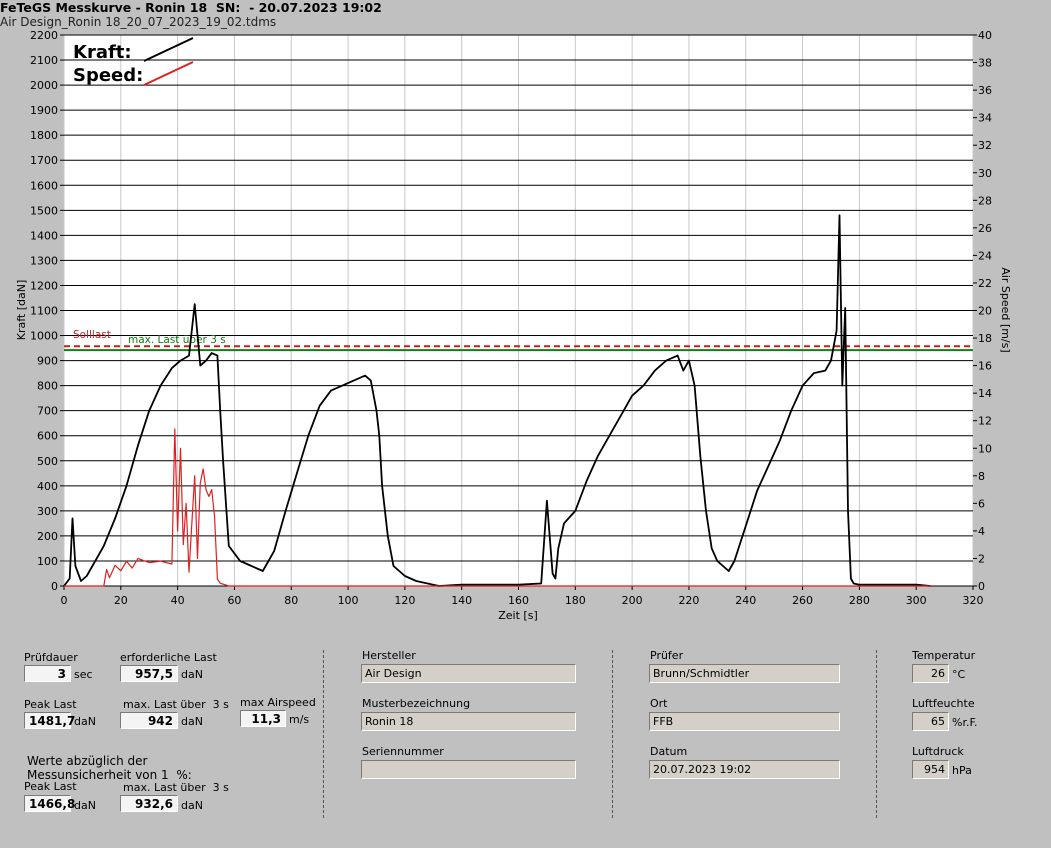 The height and width of the screenshot is (848, 1051). I want to click on y-tick-label: 800, so click(47, 386).